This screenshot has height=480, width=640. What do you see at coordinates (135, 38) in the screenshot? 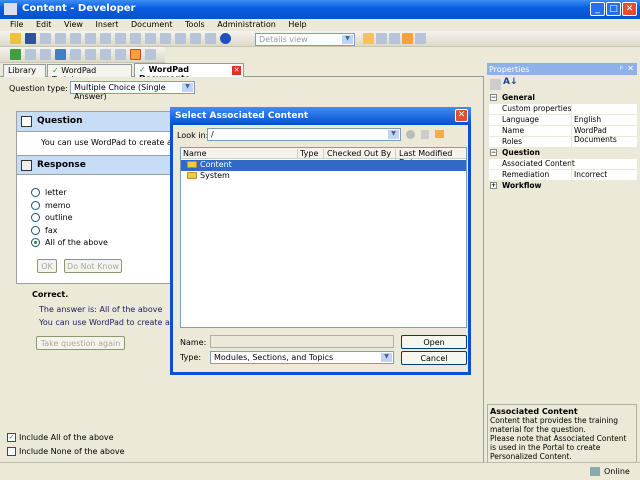
I see `undo-icon` at bounding box center [135, 38].